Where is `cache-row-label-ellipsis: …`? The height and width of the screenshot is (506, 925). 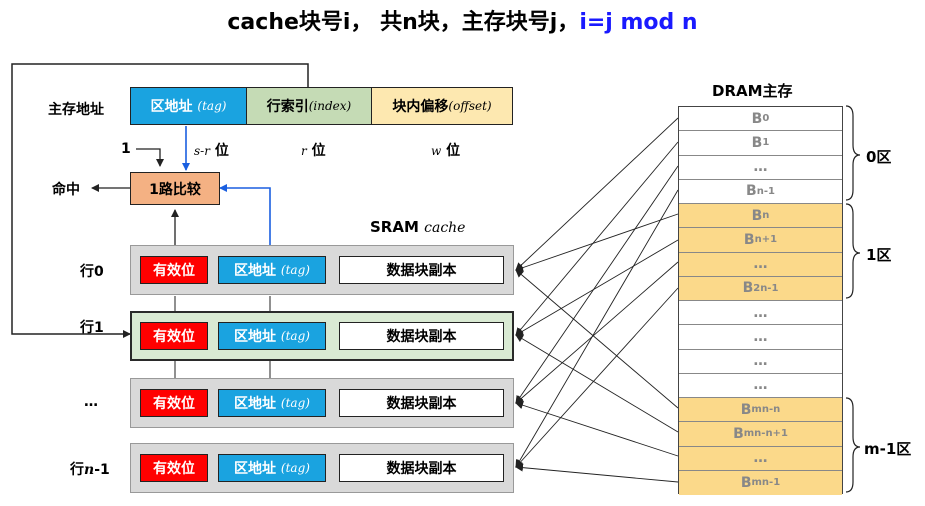
cache-row-label-ellipsis: … is located at coordinates (91, 402).